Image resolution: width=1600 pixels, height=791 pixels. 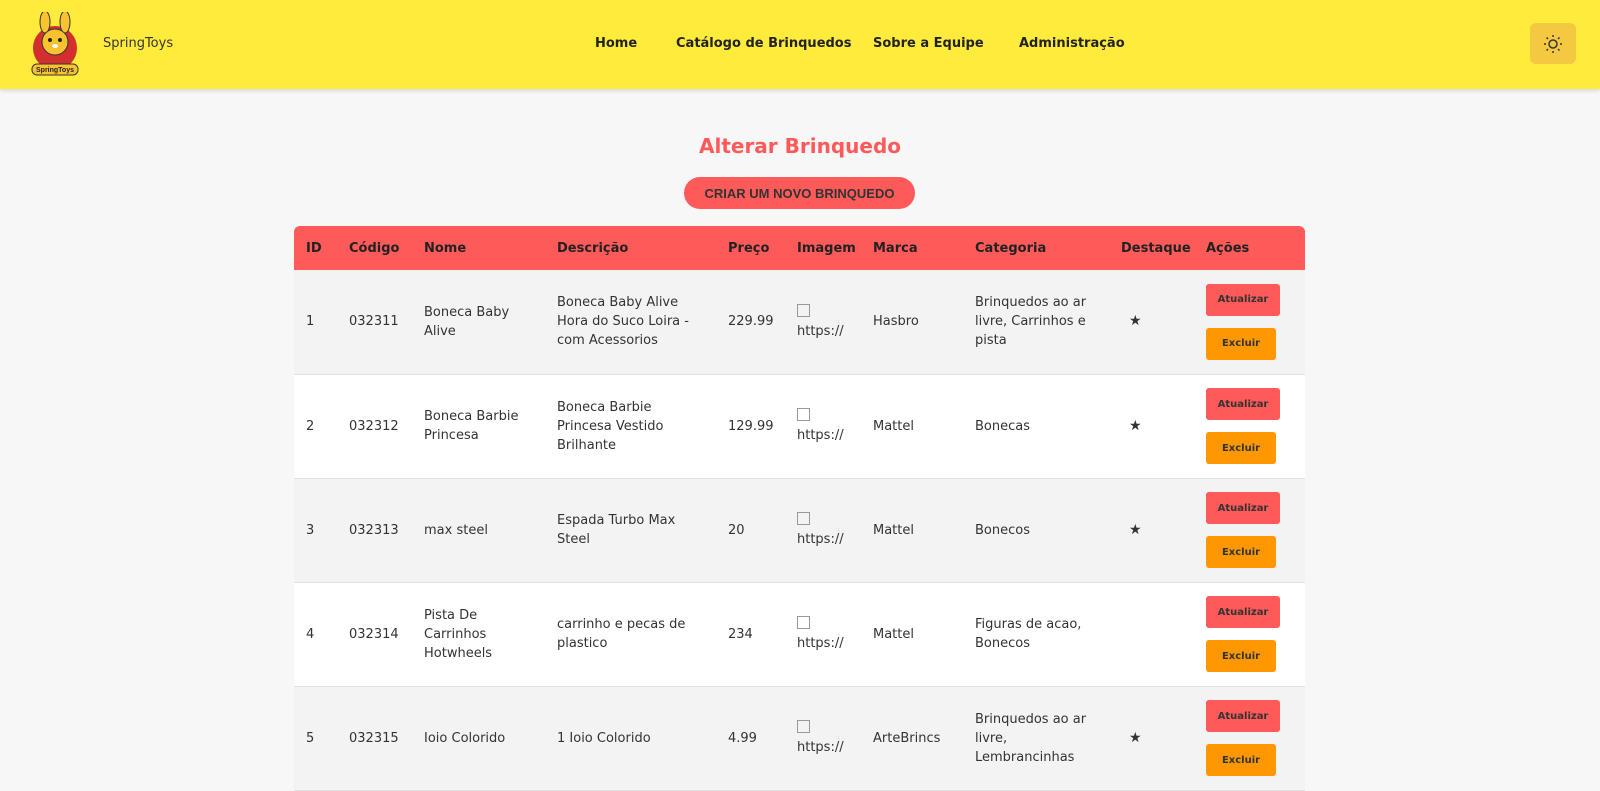 I want to click on cell-codigo: 032314, so click(x=374, y=634).